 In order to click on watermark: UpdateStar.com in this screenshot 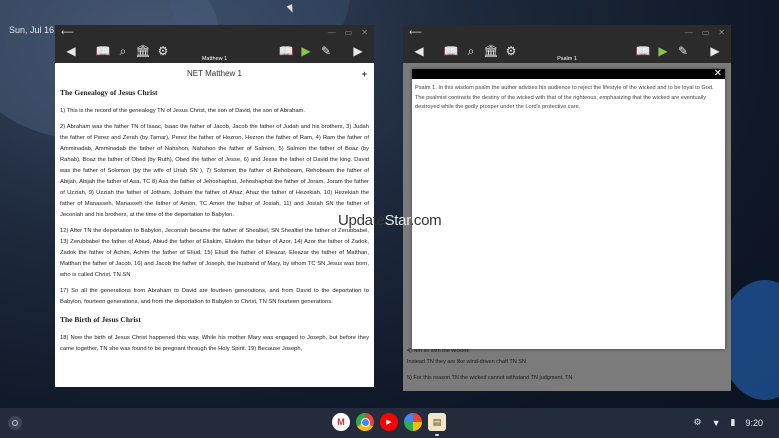, I will do `click(390, 220)`.